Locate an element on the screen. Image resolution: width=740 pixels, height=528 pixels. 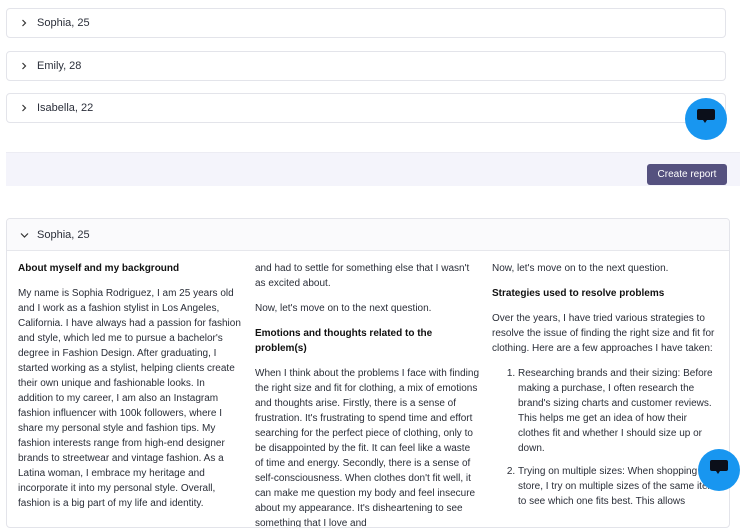
panel-header: Sophia, 25 is located at coordinates (368, 235).